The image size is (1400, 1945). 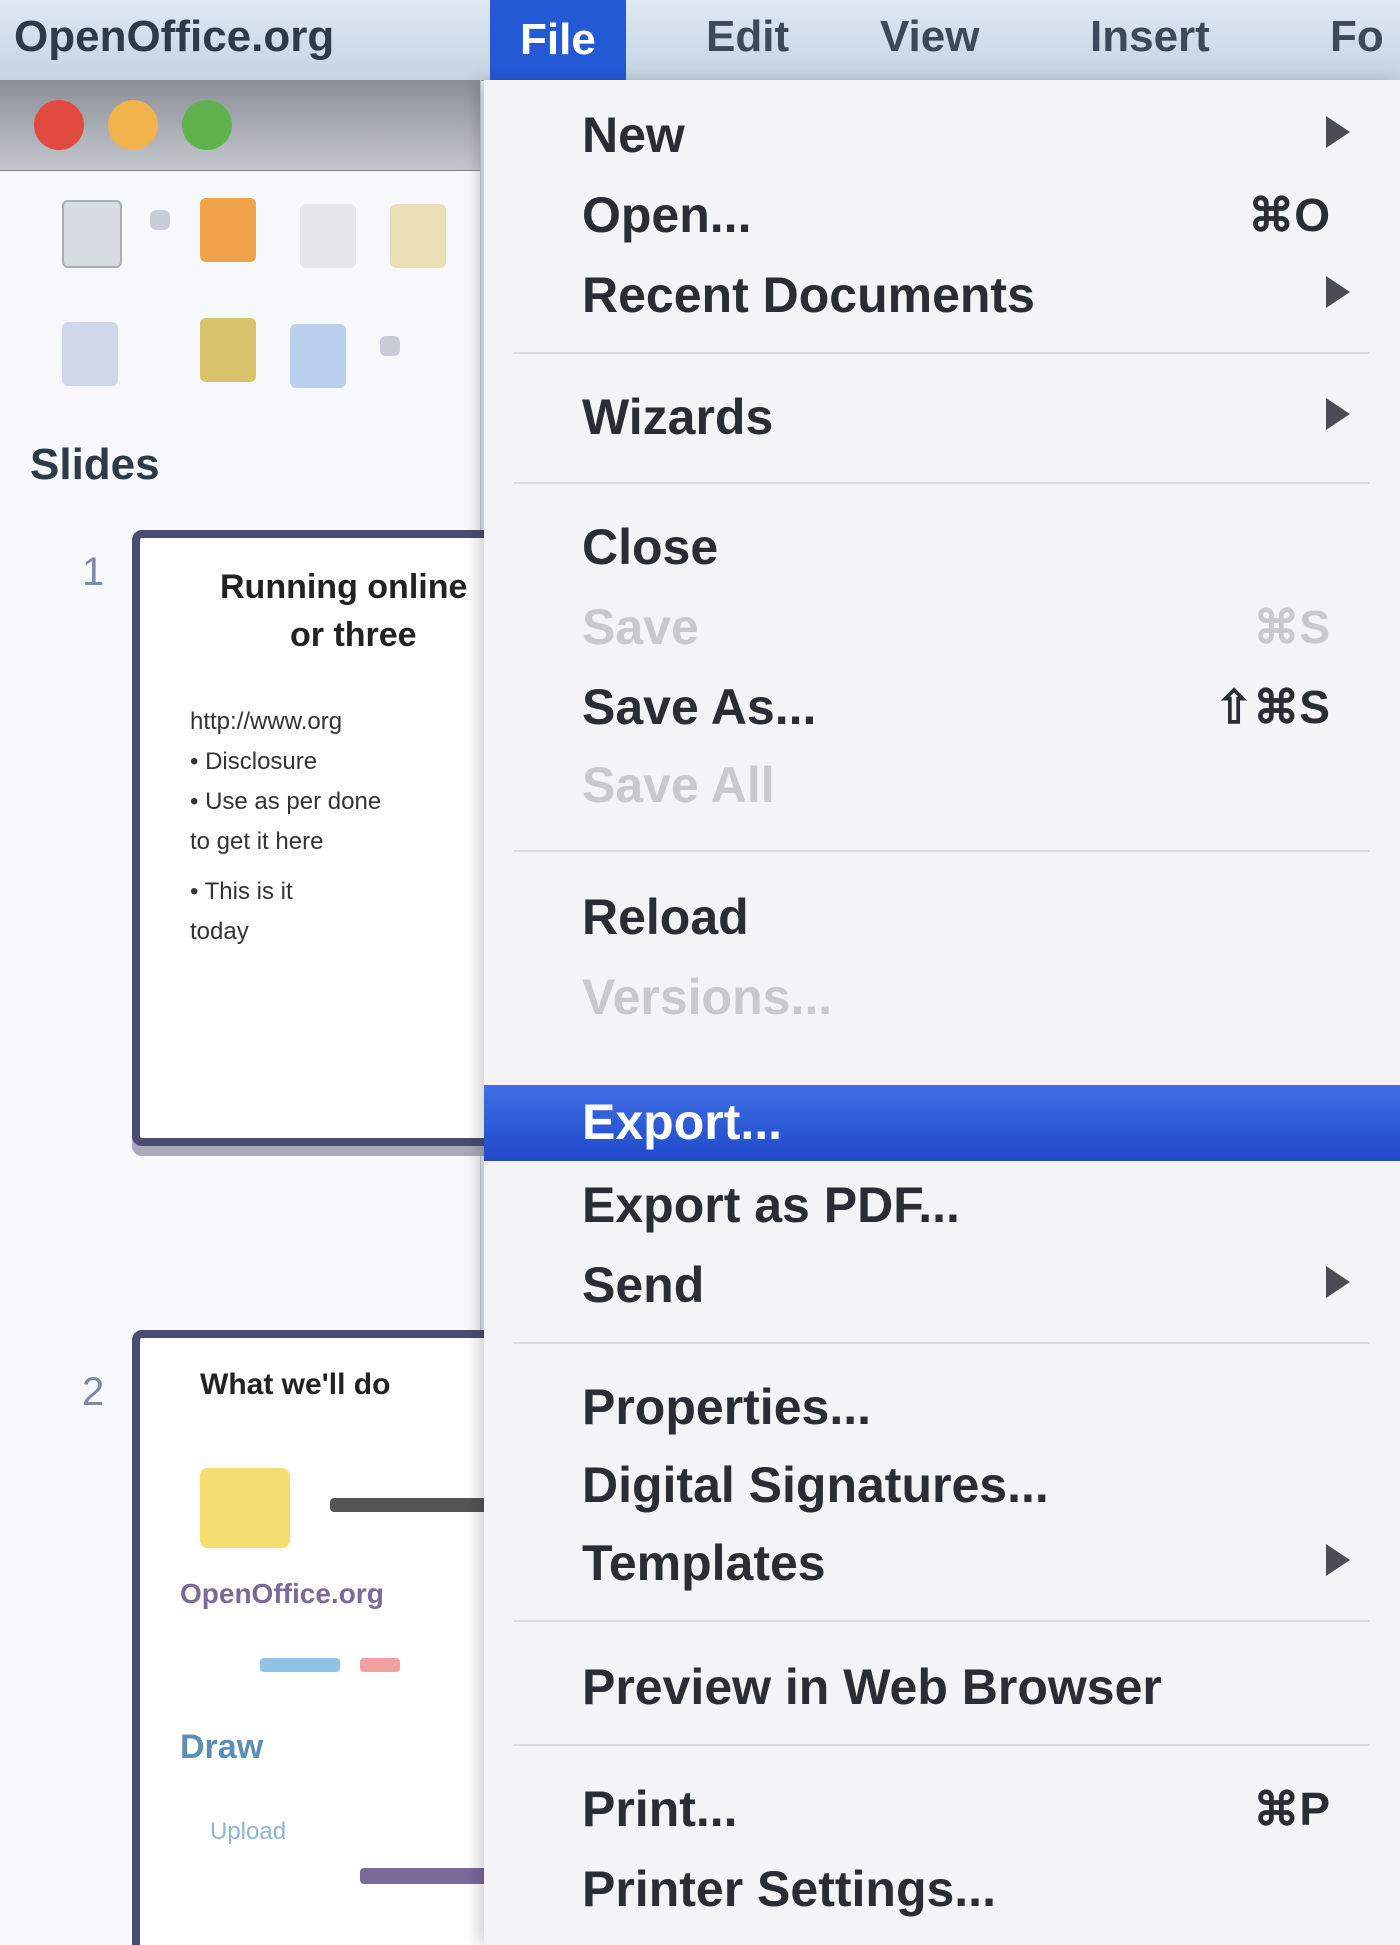 What do you see at coordinates (241, 891) in the screenshot?
I see `slide-text: • This is it` at bounding box center [241, 891].